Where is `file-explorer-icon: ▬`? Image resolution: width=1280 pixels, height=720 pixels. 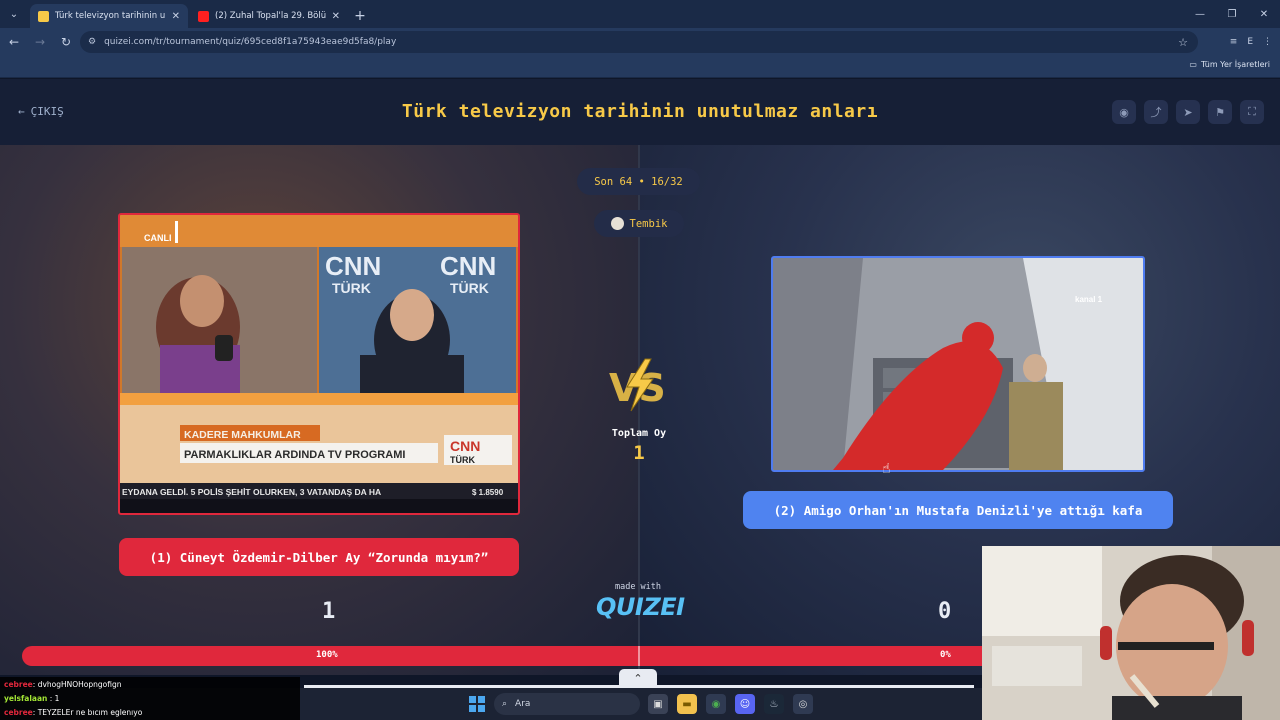
file-explorer-icon: ▬ is located at coordinates (687, 704).